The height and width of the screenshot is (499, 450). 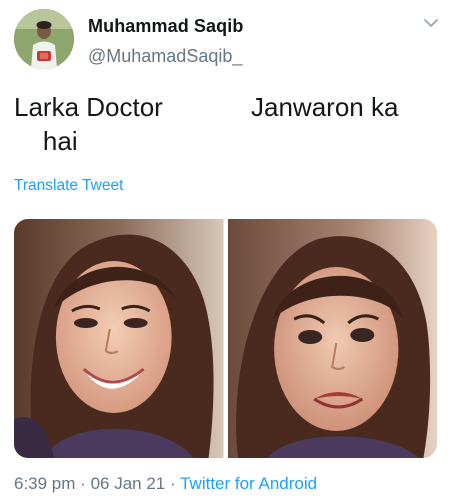 I want to click on profile-avatar-icon, so click(x=44, y=39).